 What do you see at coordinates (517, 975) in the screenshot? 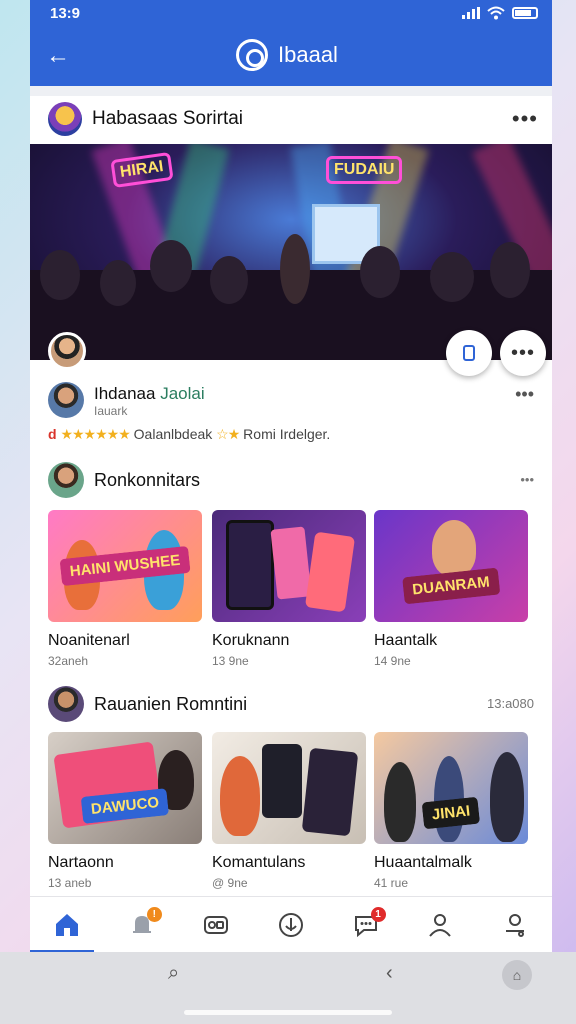
I see `system-home-icon: ⌂` at bounding box center [517, 975].